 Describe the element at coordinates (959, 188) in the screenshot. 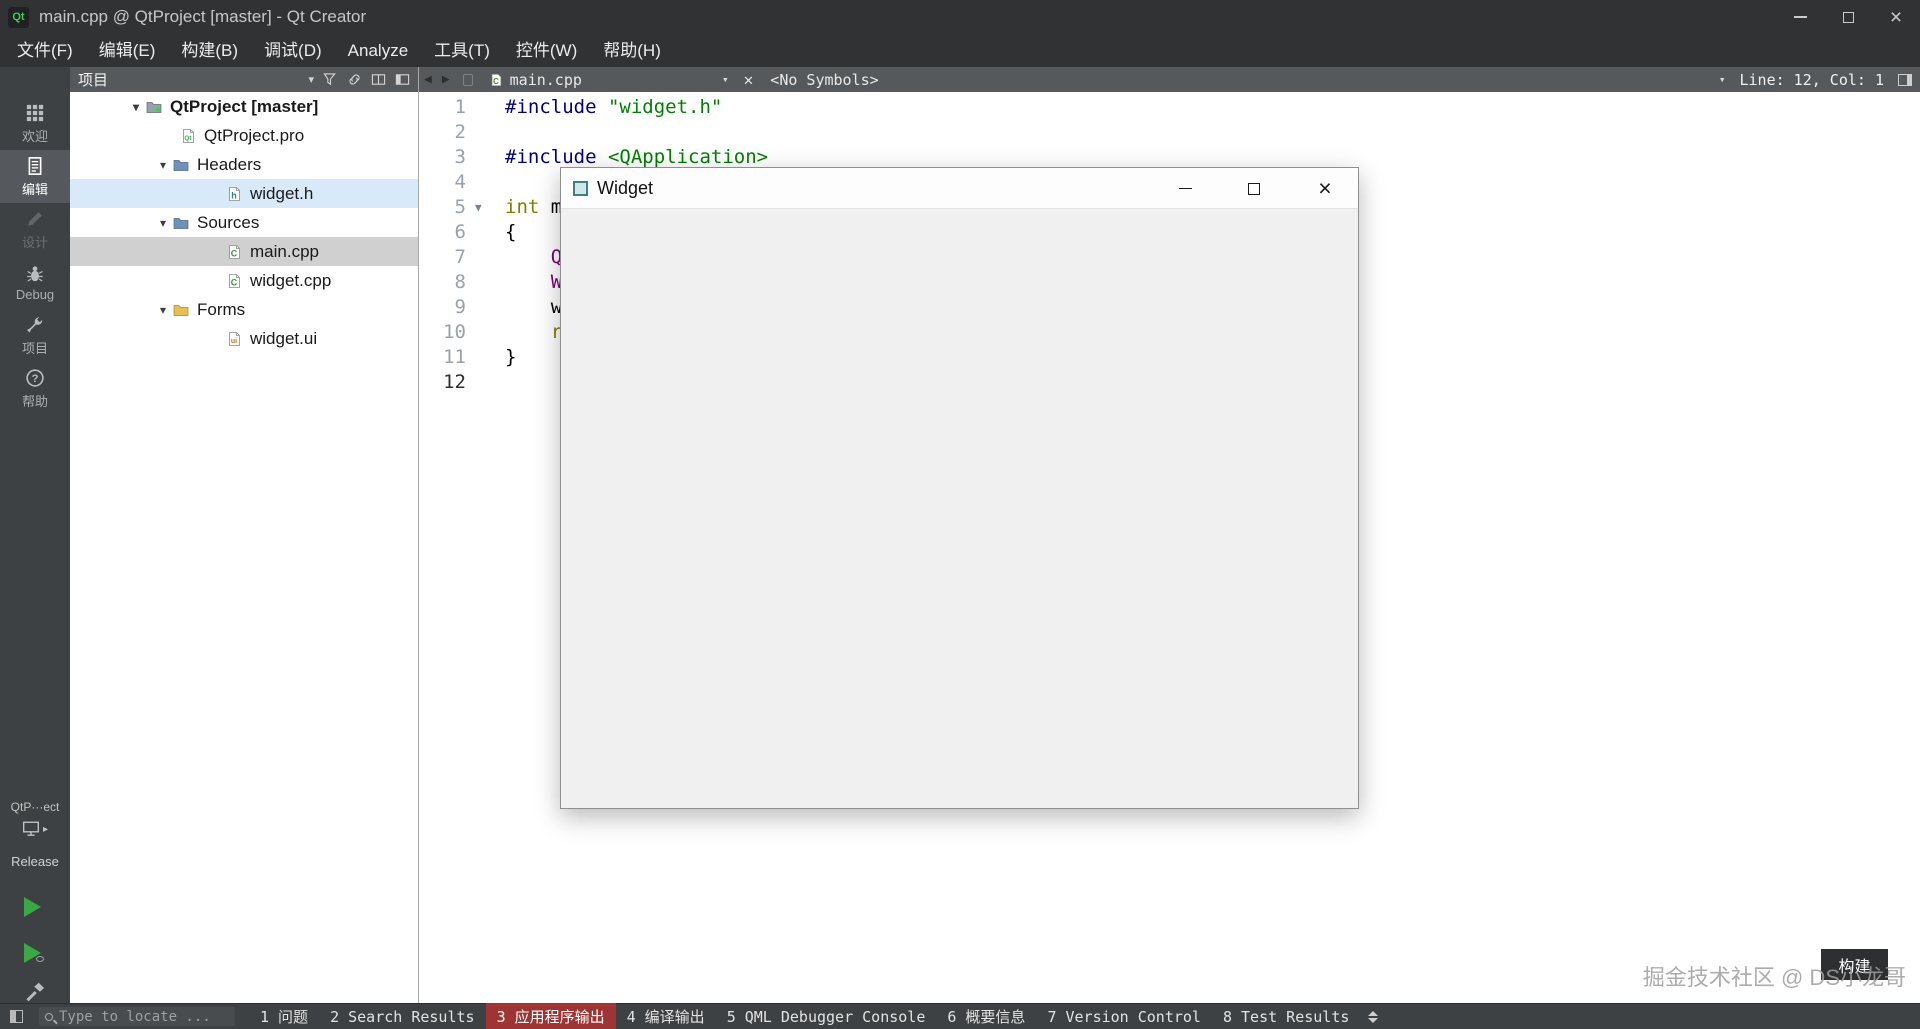

I see `widget-window-titlebar: Widget ×` at that location.